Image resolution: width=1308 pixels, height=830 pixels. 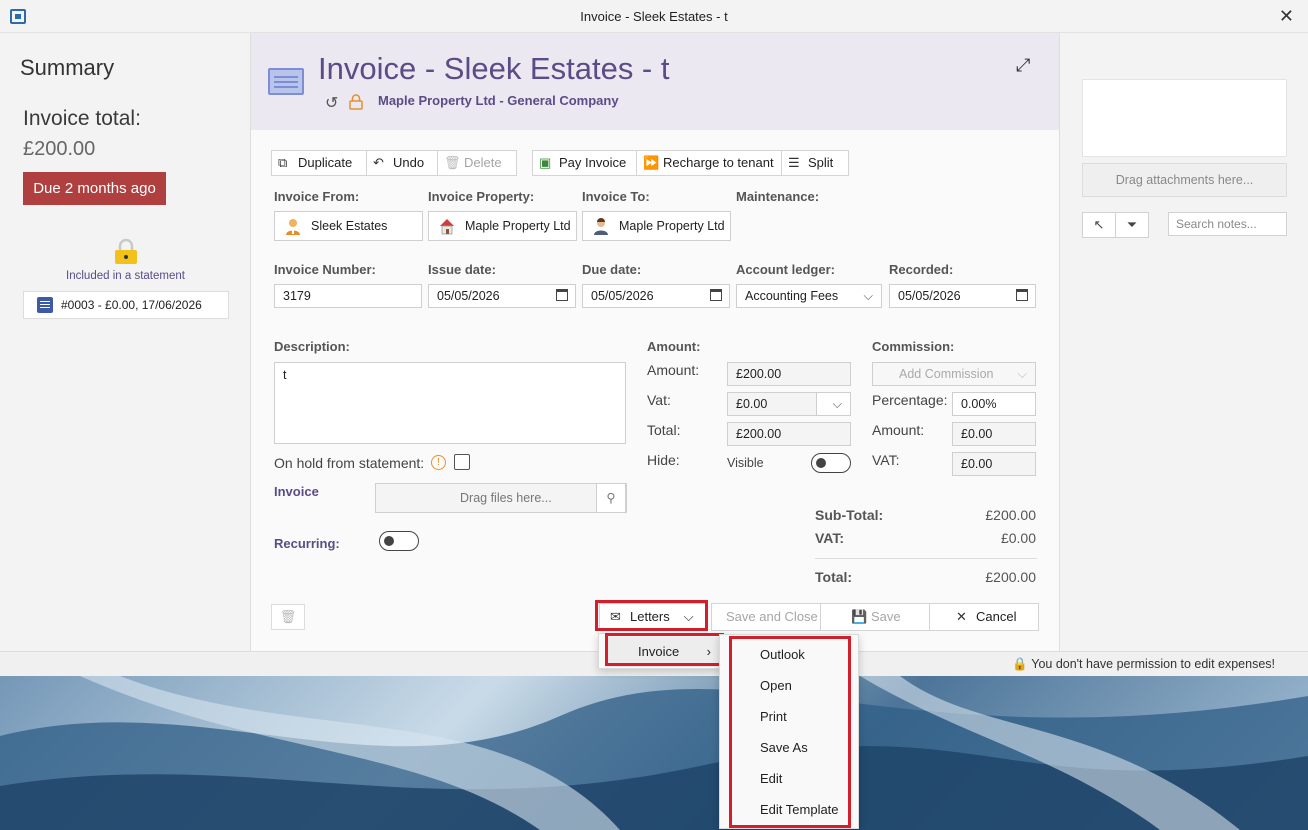 What do you see at coordinates (59, 149) in the screenshot?
I see `invoice-total-value: £200.00` at bounding box center [59, 149].